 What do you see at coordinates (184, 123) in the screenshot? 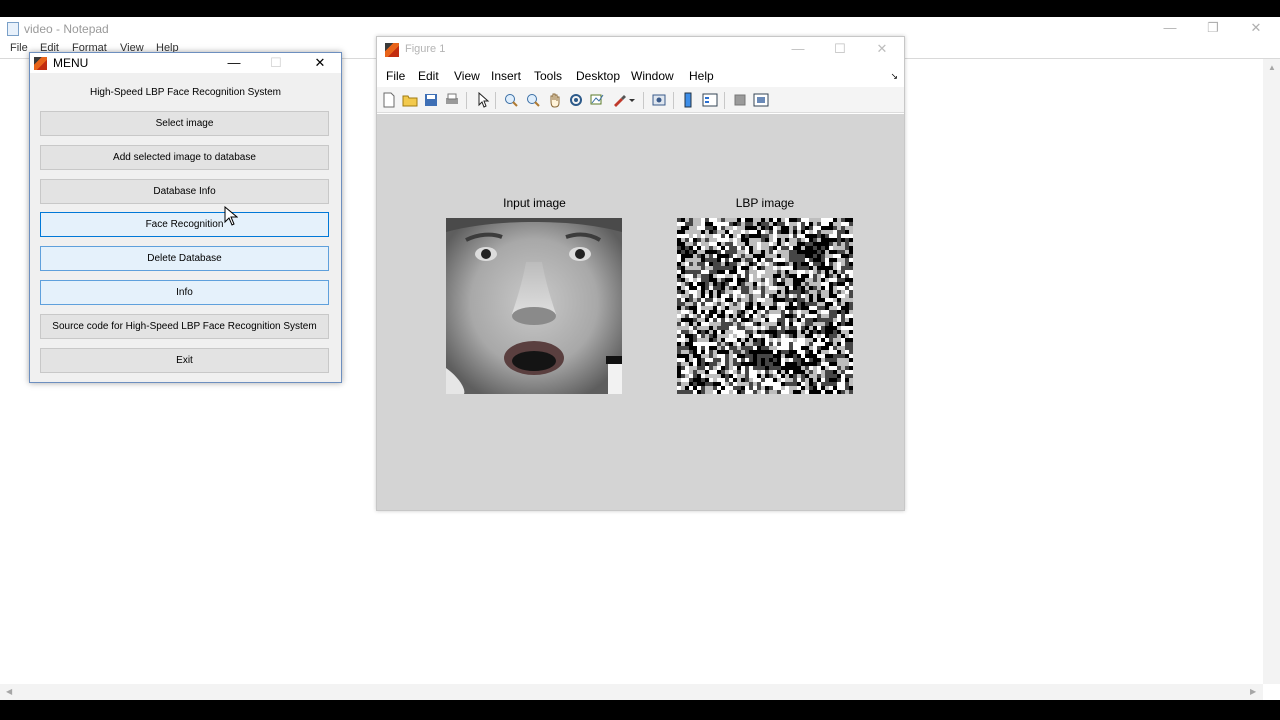
I see `select-image-button: Select image` at bounding box center [184, 123].